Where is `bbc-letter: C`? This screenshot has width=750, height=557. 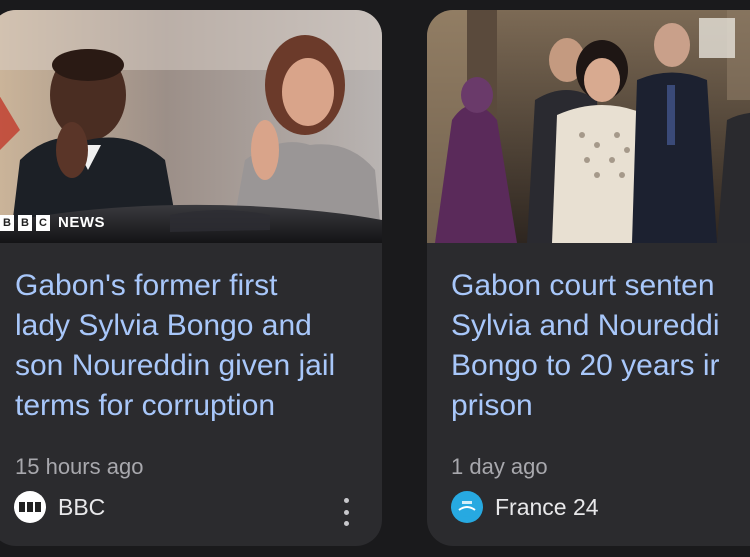 bbc-letter: C is located at coordinates (43, 222).